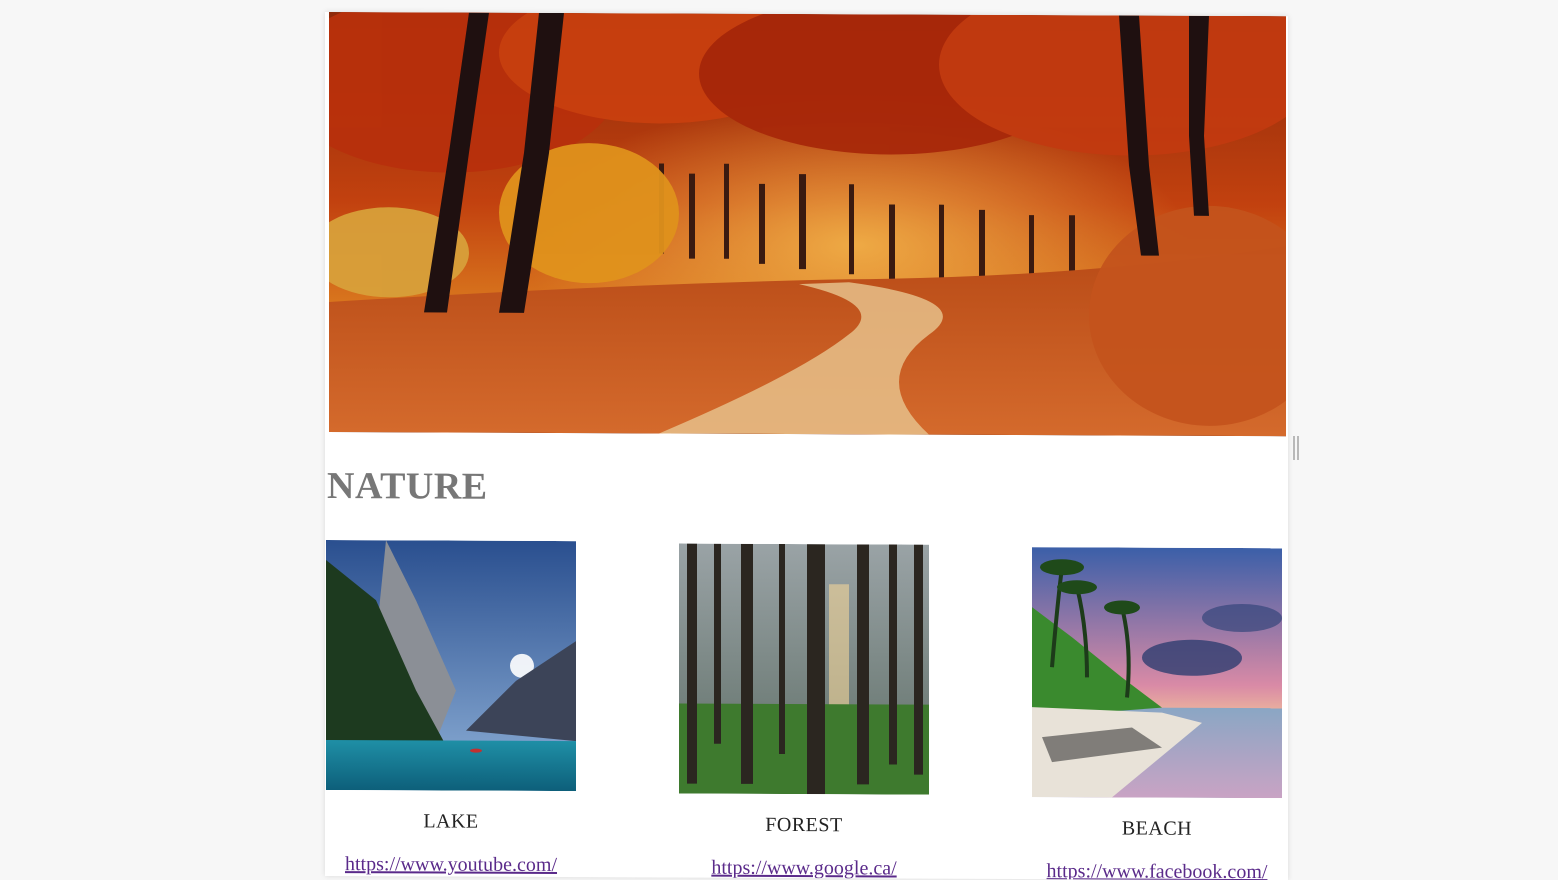 The image size is (1558, 880). Describe the element at coordinates (1157, 870) in the screenshot. I see `facebook-link: https://www.facebook.com/` at that location.